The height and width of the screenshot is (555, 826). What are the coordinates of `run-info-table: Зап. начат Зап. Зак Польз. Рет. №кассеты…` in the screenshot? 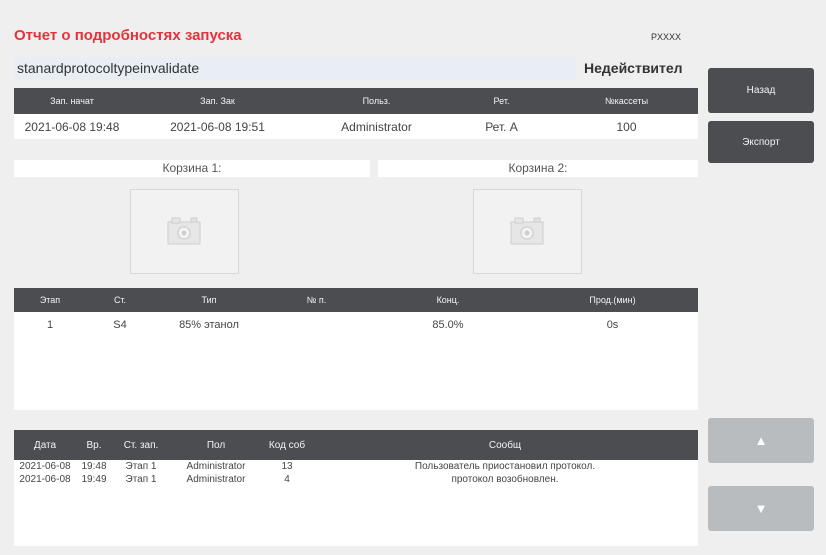 It's located at (356, 113).